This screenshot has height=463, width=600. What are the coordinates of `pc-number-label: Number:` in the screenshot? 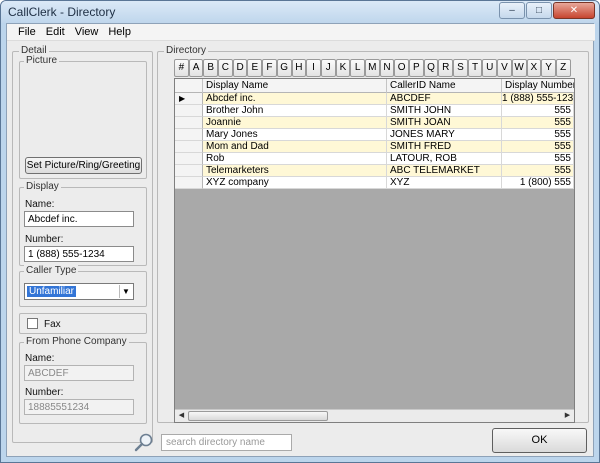 It's located at (44, 392).